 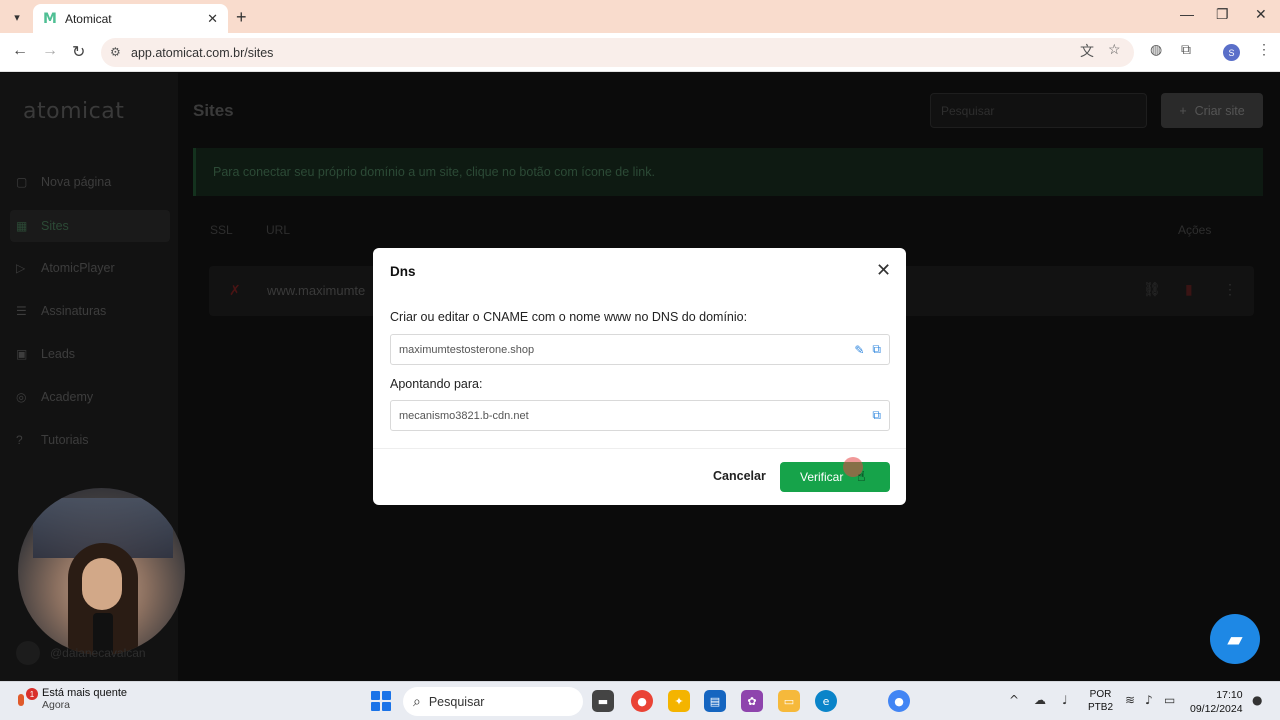 What do you see at coordinates (50, 51) in the screenshot?
I see `forward-icon: →` at bounding box center [50, 51].